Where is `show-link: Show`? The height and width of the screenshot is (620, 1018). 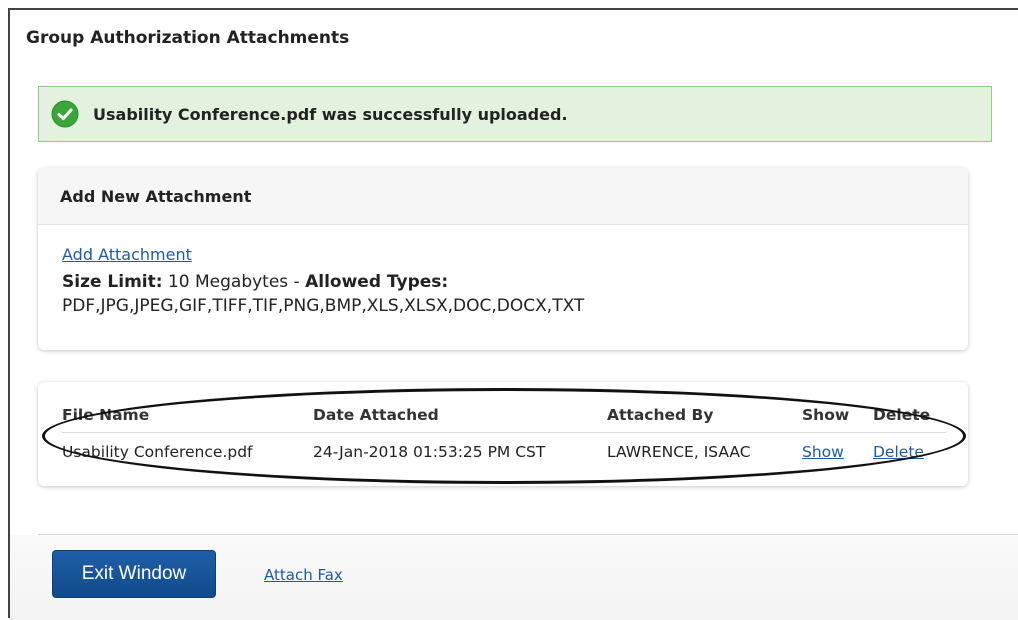 show-link: Show is located at coordinates (823, 452).